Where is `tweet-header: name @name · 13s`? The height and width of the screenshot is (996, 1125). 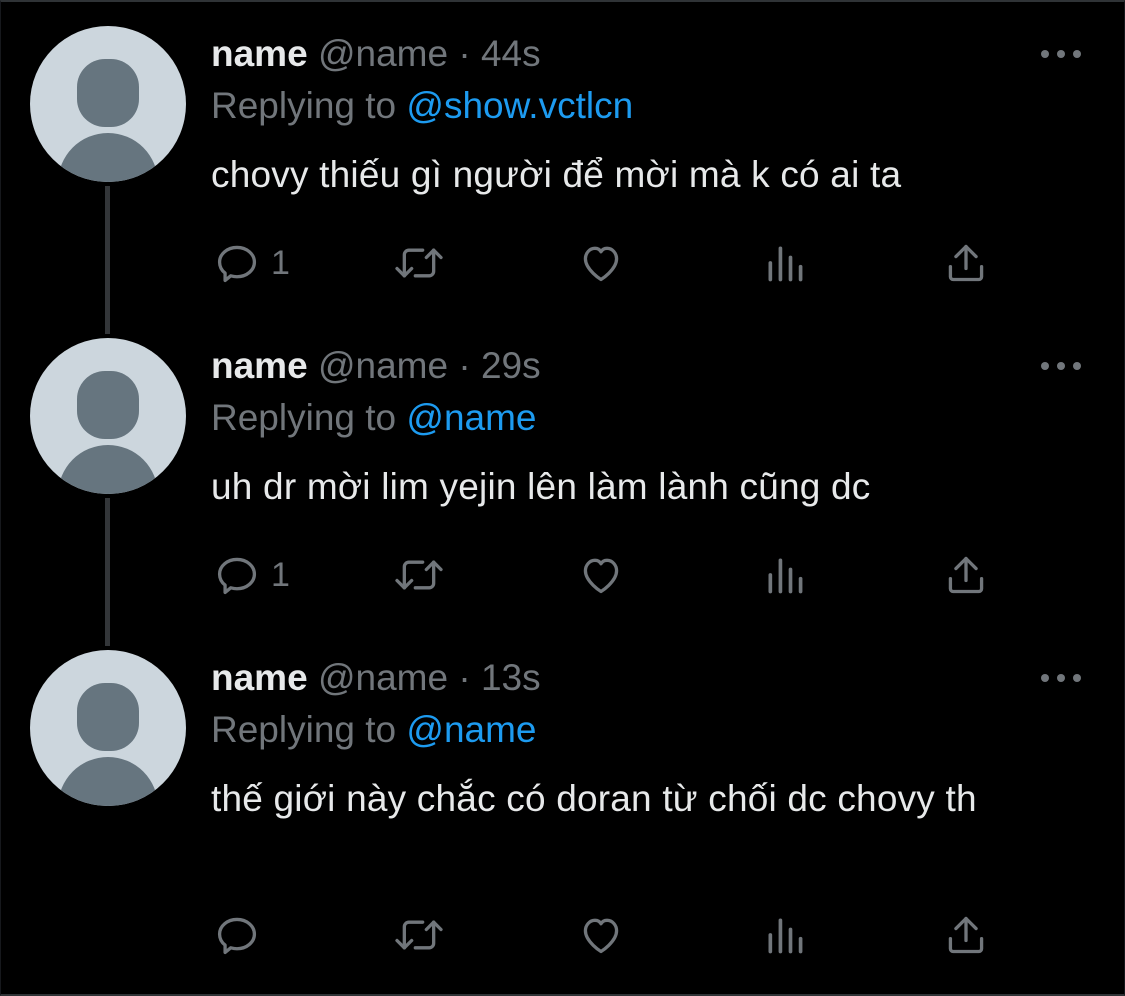 tweet-header: name @name · 13s is located at coordinates (376, 678).